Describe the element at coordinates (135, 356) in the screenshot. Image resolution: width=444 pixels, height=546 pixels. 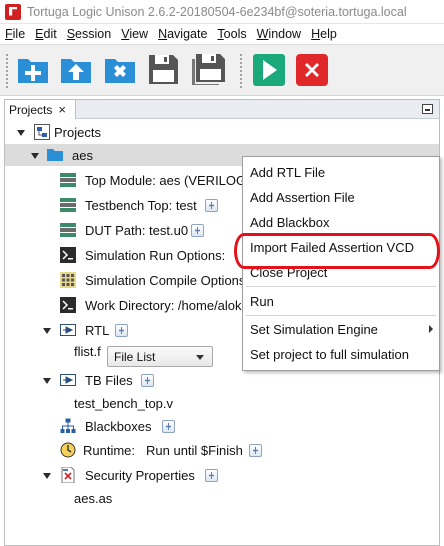
I see `rtl-file-type-value: File List` at that location.